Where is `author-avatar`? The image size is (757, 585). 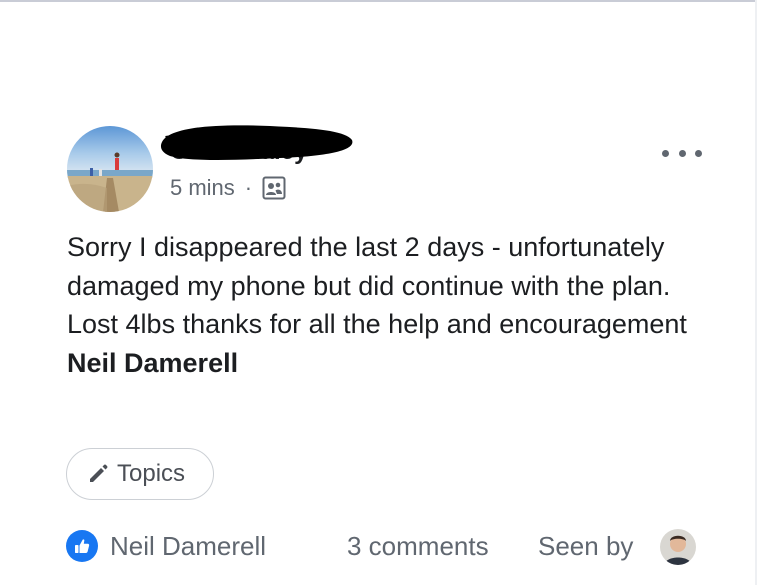
author-avatar is located at coordinates (110, 169).